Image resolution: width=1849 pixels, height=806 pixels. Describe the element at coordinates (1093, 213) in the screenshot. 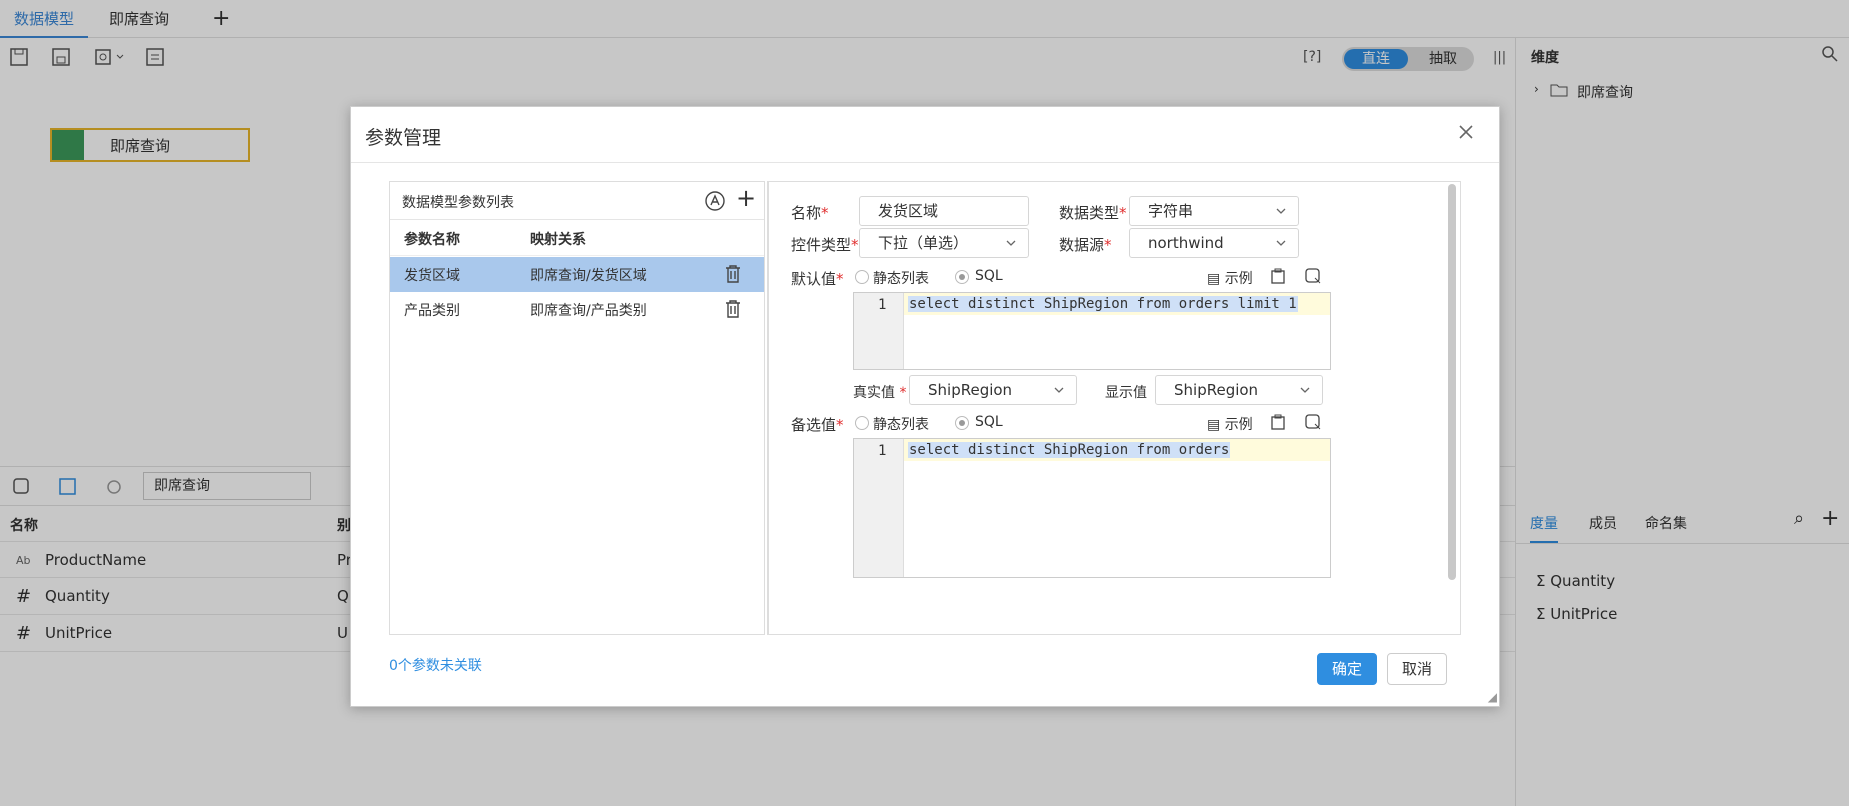

I see `data-type-label: 数据类型*` at that location.